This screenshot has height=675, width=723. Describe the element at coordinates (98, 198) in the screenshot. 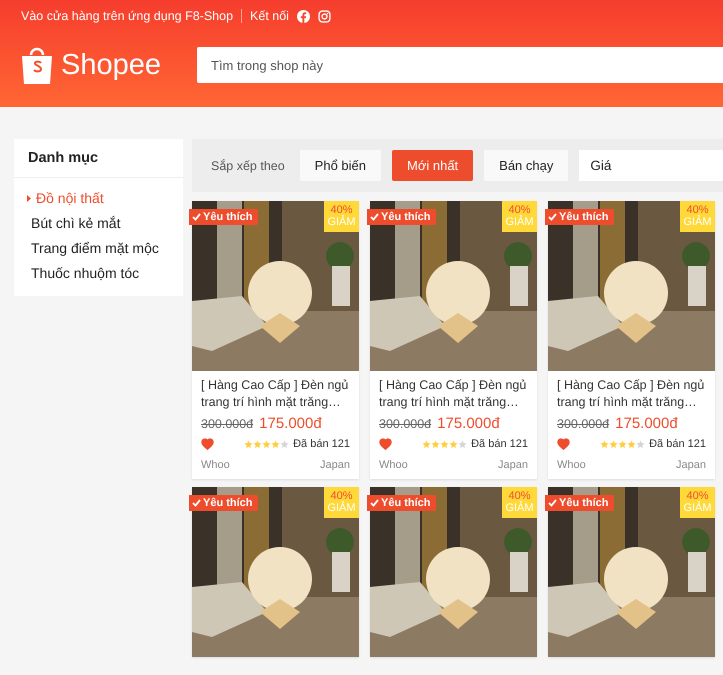

I see `category-item: Đồ nội thất` at that location.